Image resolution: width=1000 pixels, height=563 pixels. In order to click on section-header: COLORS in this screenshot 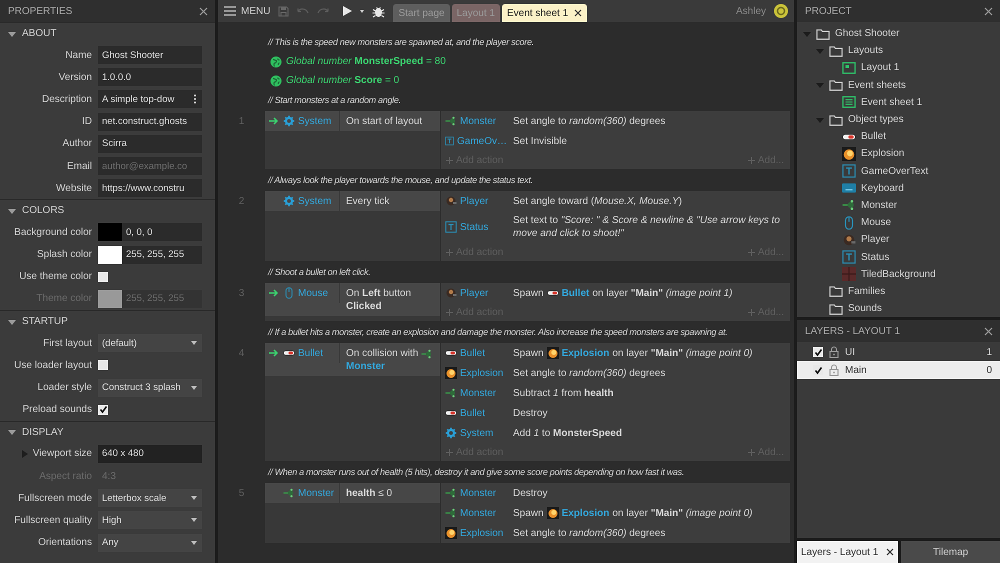, I will do `click(107, 210)`.